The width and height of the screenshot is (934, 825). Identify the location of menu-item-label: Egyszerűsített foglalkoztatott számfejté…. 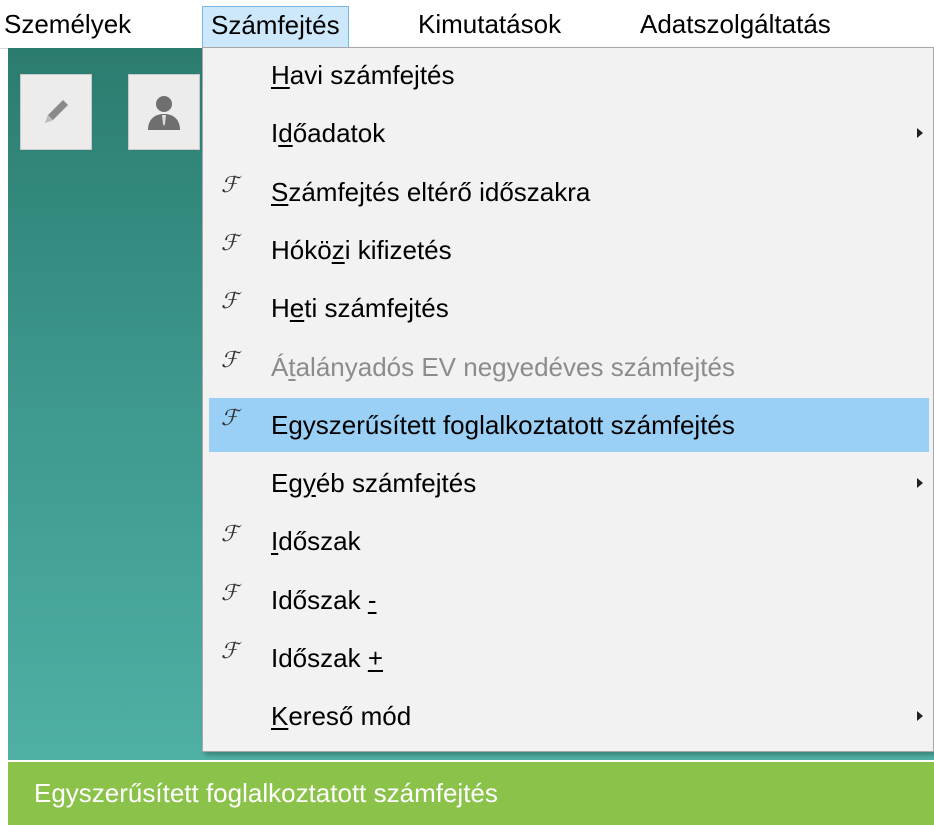
(503, 424).